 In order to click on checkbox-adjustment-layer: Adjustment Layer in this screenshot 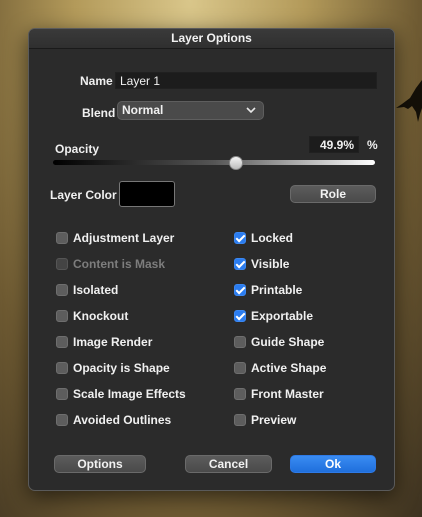, I will do `click(115, 238)`.